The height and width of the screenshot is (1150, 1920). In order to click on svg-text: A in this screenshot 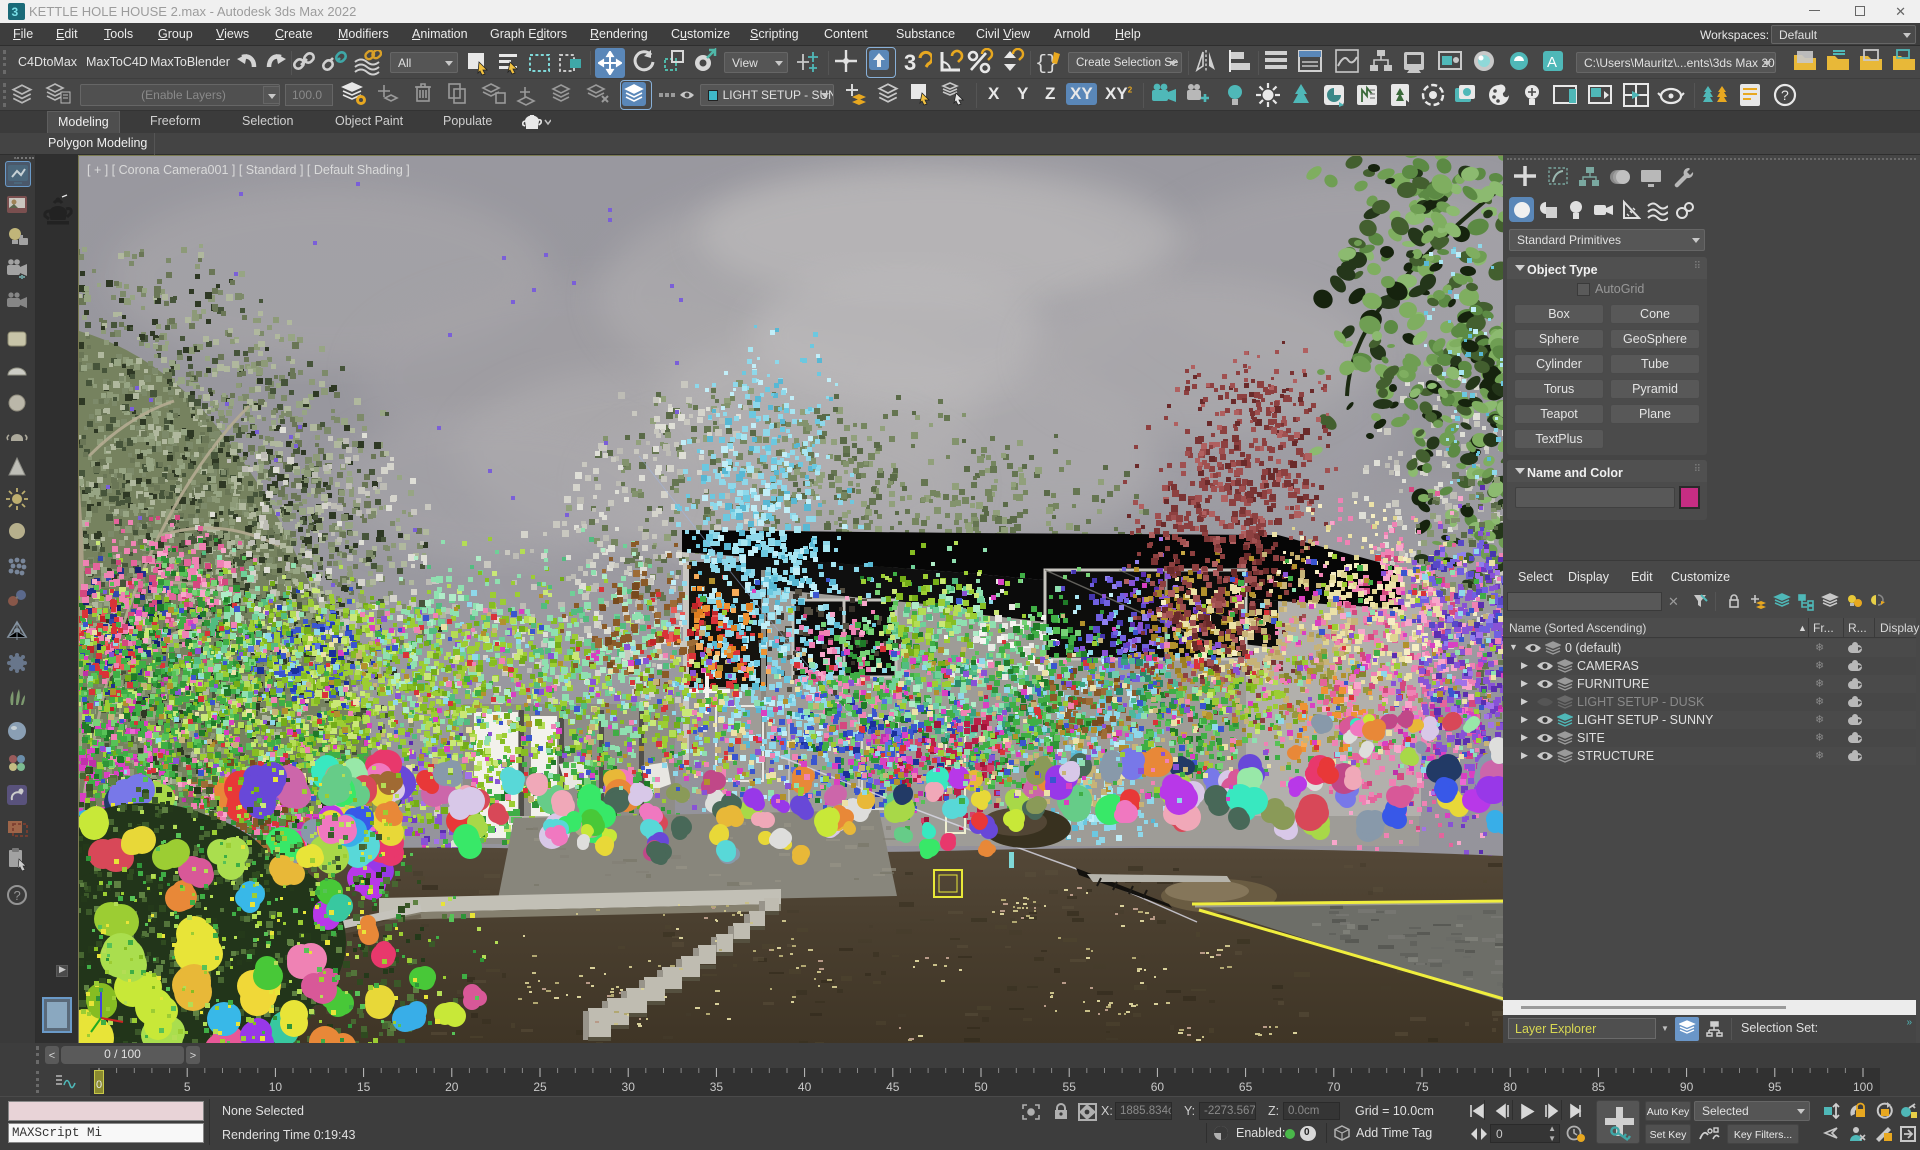, I will do `click(1552, 62)`.